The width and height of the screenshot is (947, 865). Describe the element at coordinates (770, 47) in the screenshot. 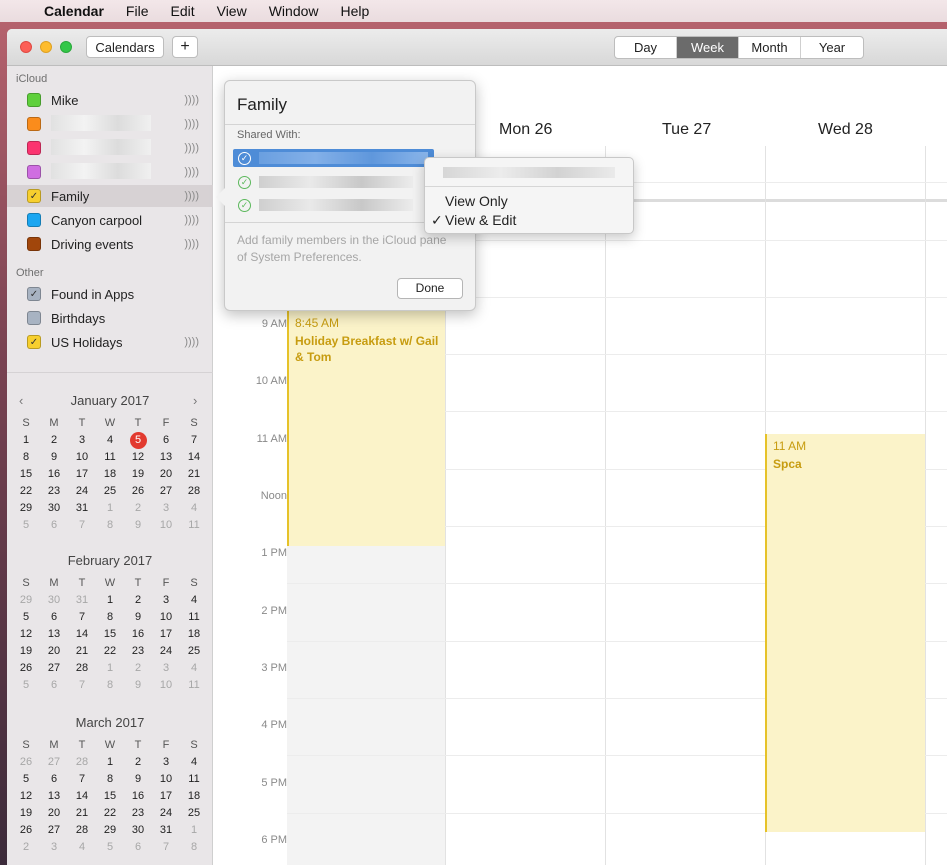

I see `view-month-button: Month` at that location.